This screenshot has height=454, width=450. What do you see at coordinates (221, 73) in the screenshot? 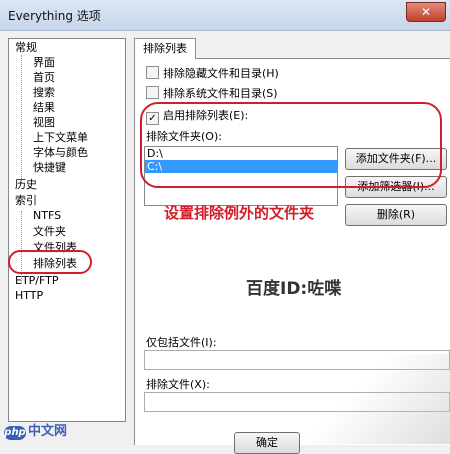
I see `exclude-hidden-label: 排除隐藏文件和目录(H)` at bounding box center [221, 73].